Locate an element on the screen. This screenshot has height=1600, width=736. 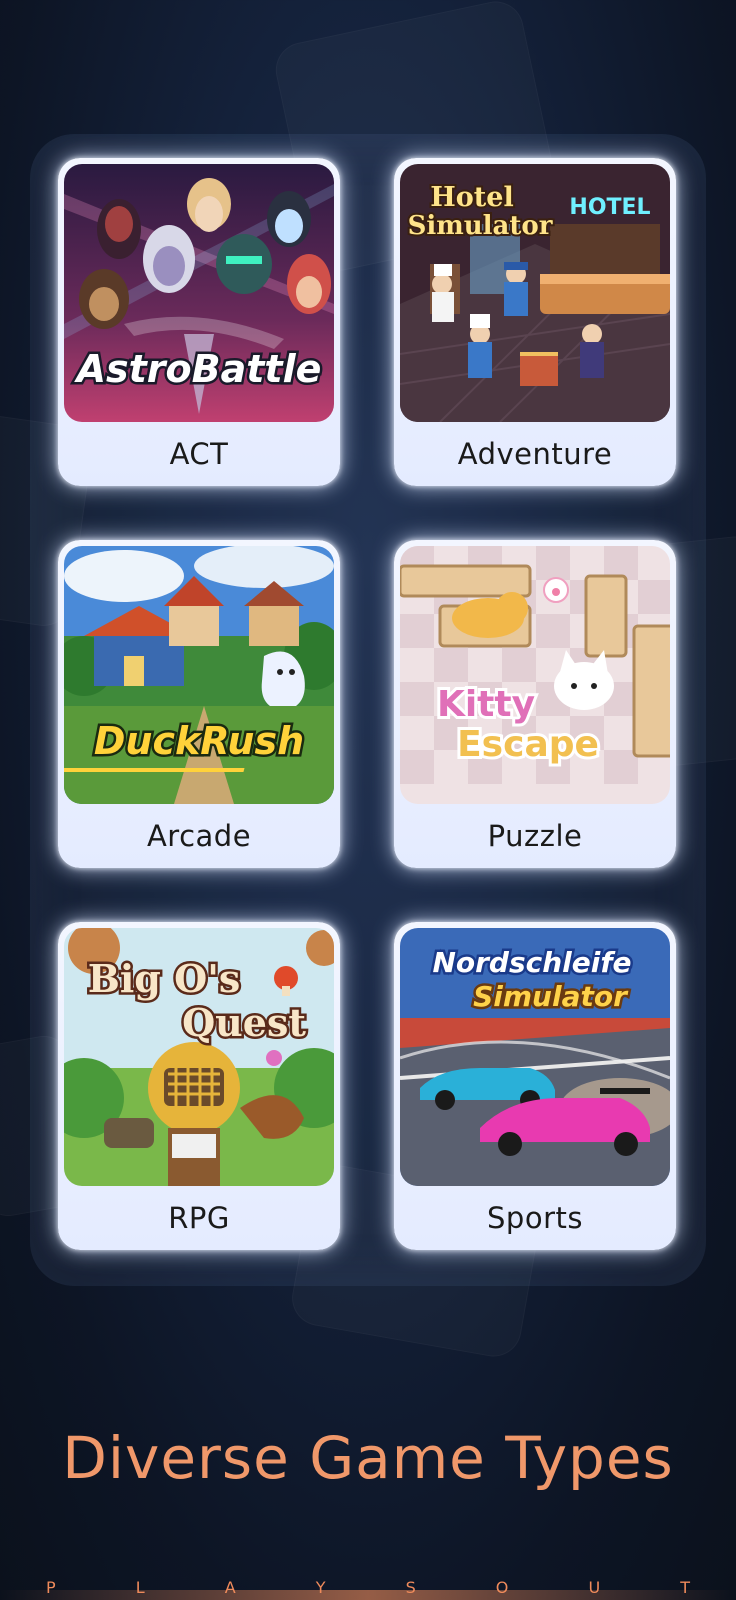
game-card-adventure: HOTEL Hotel Simulator Adventure is located at coordinates (535, 322).